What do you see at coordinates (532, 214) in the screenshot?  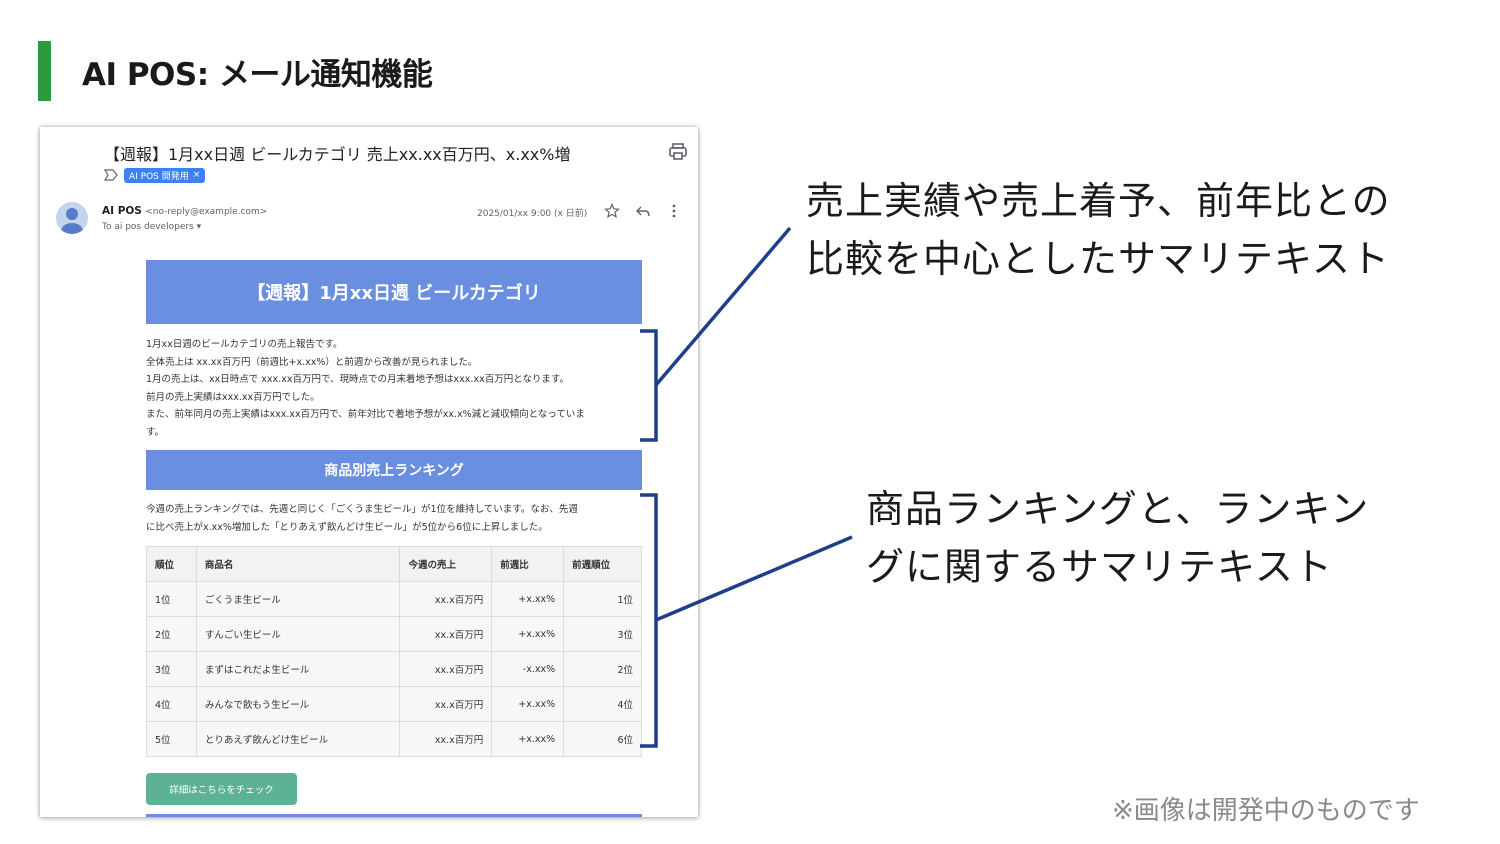 I see `email-date: 2025/01/xx 9:00 (x 日前)` at bounding box center [532, 214].